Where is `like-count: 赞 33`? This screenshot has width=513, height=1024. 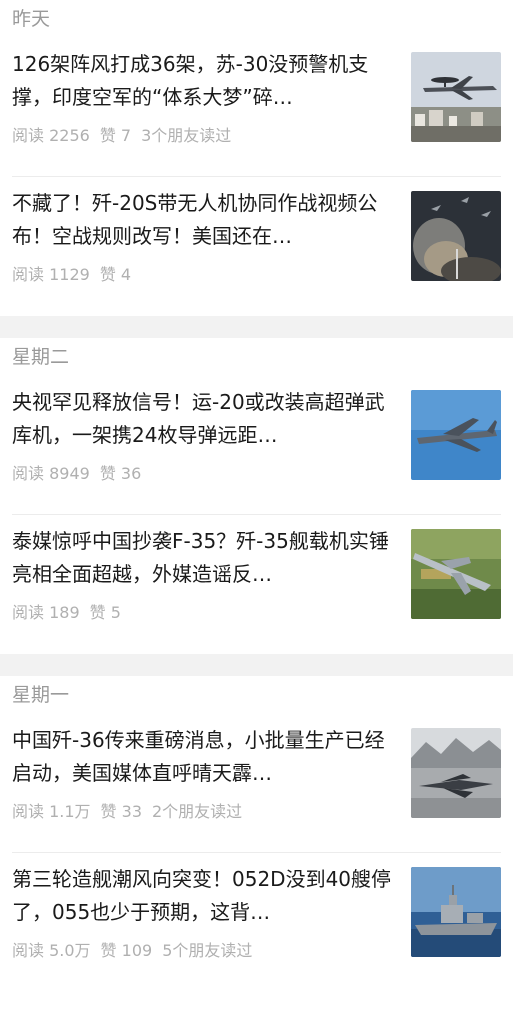
like-count: 赞 33 is located at coordinates (121, 811).